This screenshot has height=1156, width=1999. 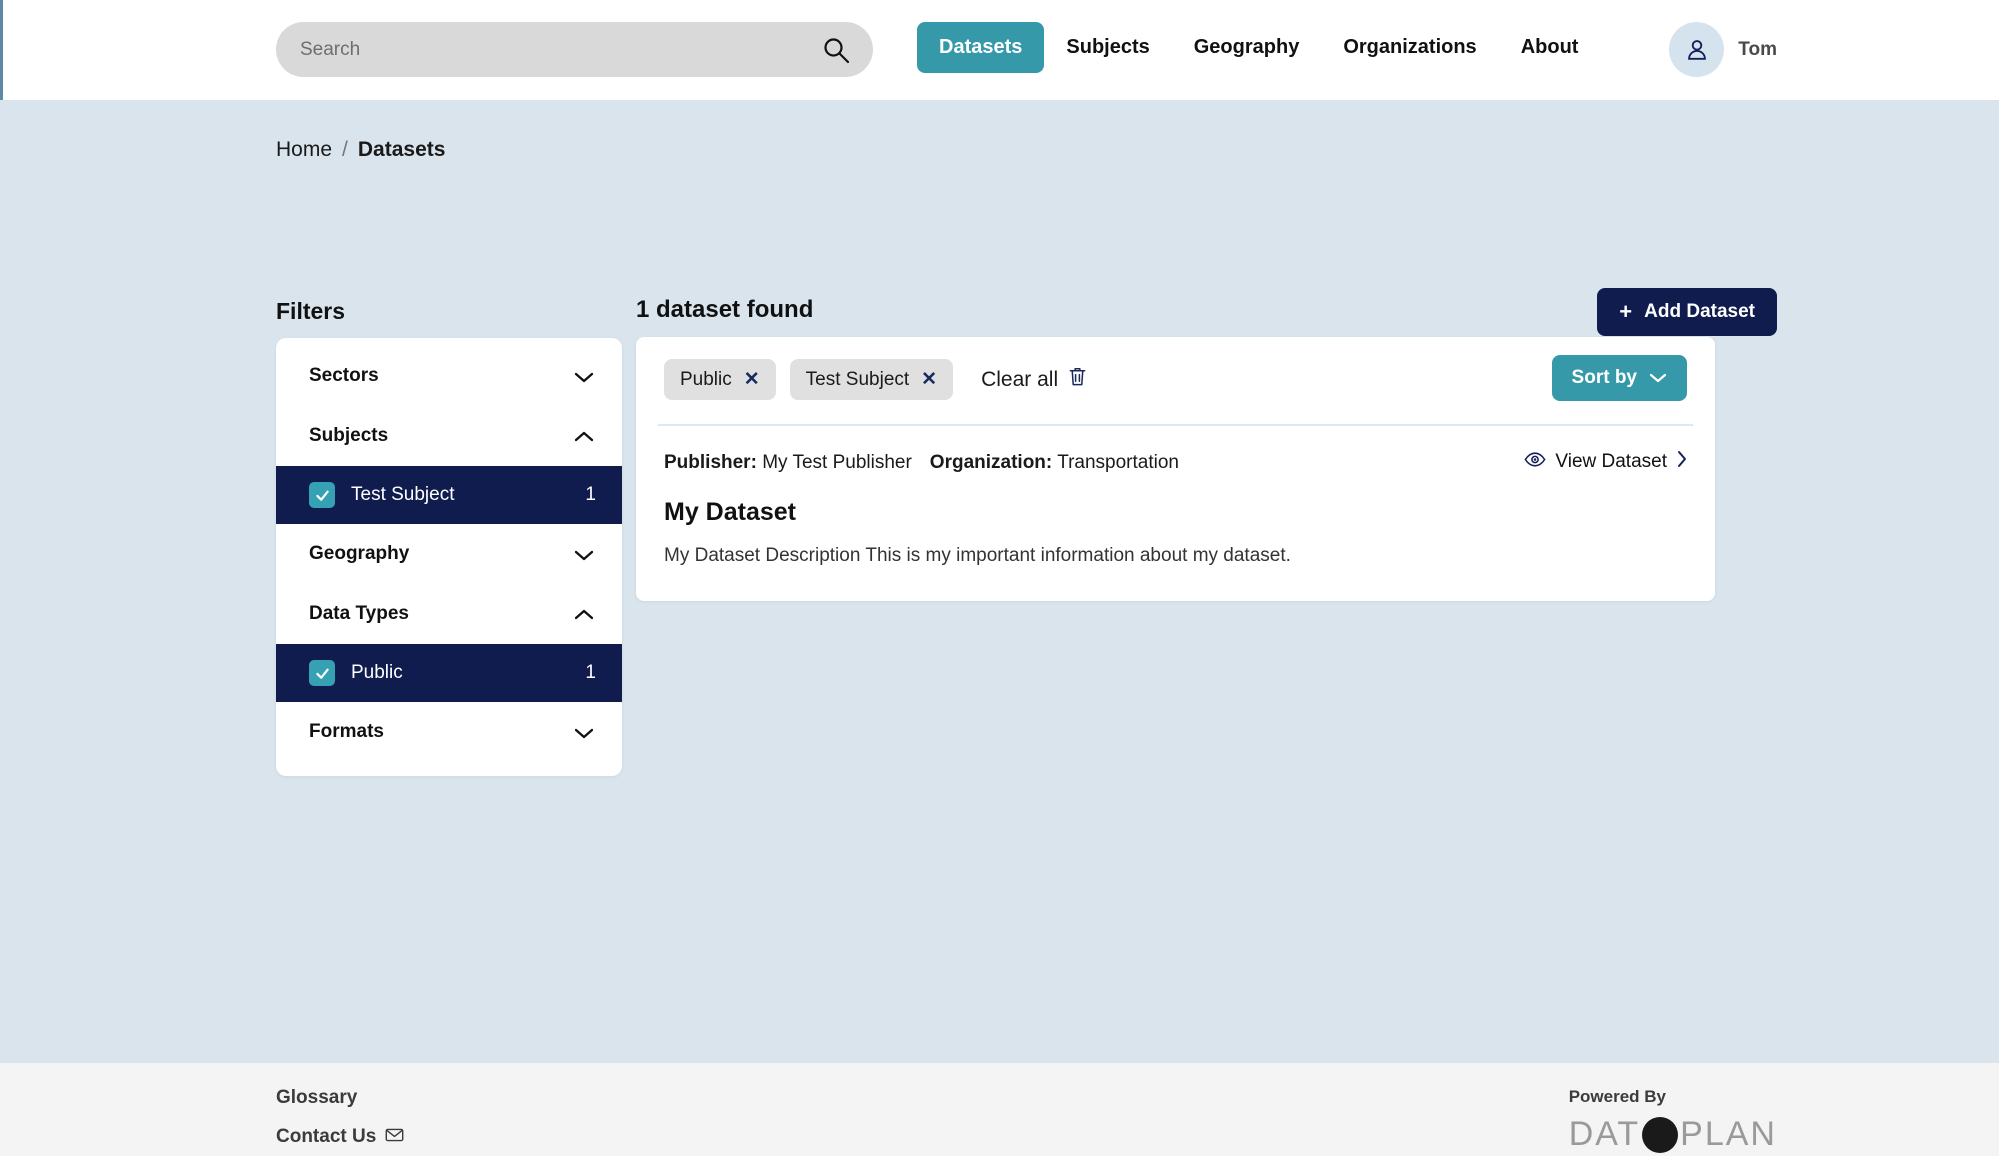 I want to click on footer-link-contact-us: Contact Us, so click(x=340, y=1137).